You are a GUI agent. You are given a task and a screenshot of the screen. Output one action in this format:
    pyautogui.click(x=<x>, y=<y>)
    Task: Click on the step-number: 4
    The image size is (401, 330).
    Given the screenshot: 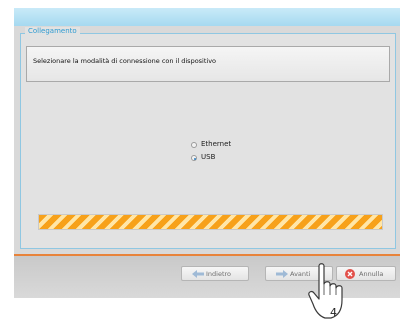 What is the action you would take?
    pyautogui.click(x=333, y=312)
    